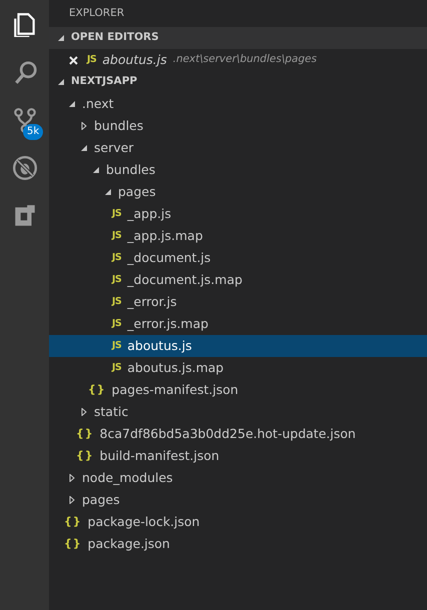  What do you see at coordinates (238, 302) in the screenshot?
I see `tree-item: JS _error.js` at bounding box center [238, 302].